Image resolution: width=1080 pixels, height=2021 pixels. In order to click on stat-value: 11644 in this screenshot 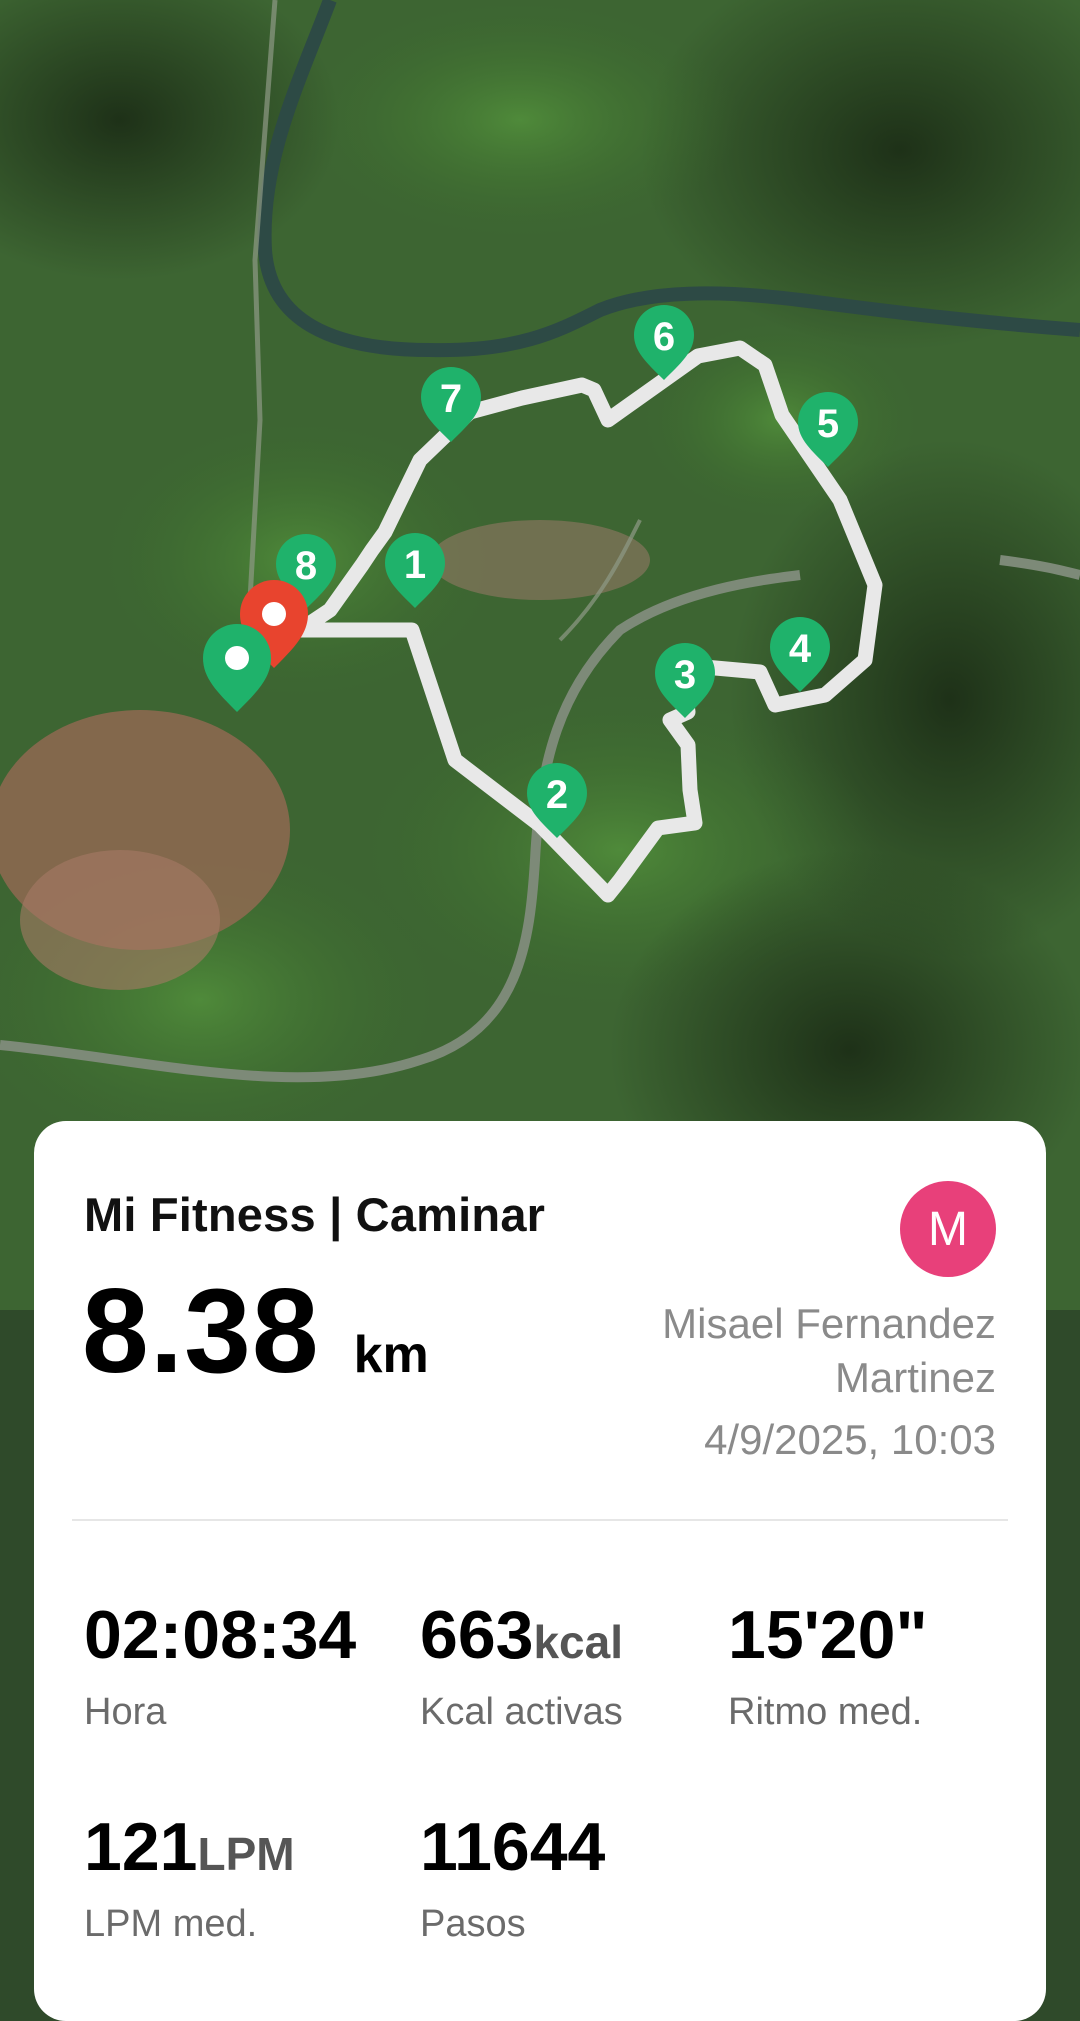, I will do `click(513, 1847)`.